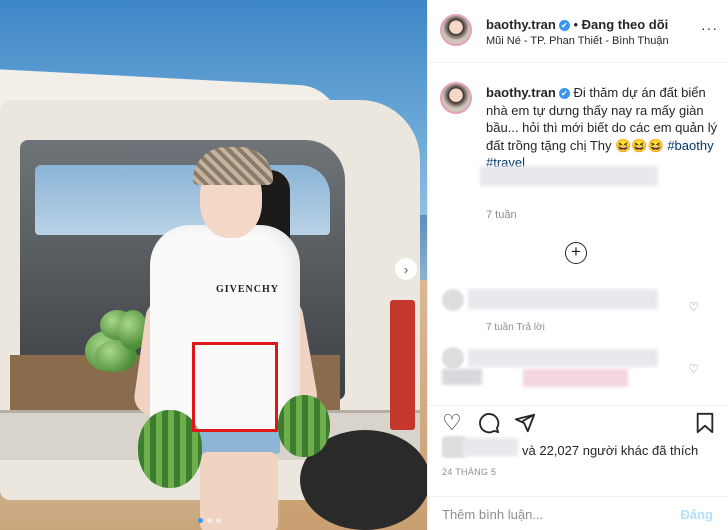 The width and height of the screenshot is (728, 530). I want to click on like-heart-icon: ♡, so click(452, 423).